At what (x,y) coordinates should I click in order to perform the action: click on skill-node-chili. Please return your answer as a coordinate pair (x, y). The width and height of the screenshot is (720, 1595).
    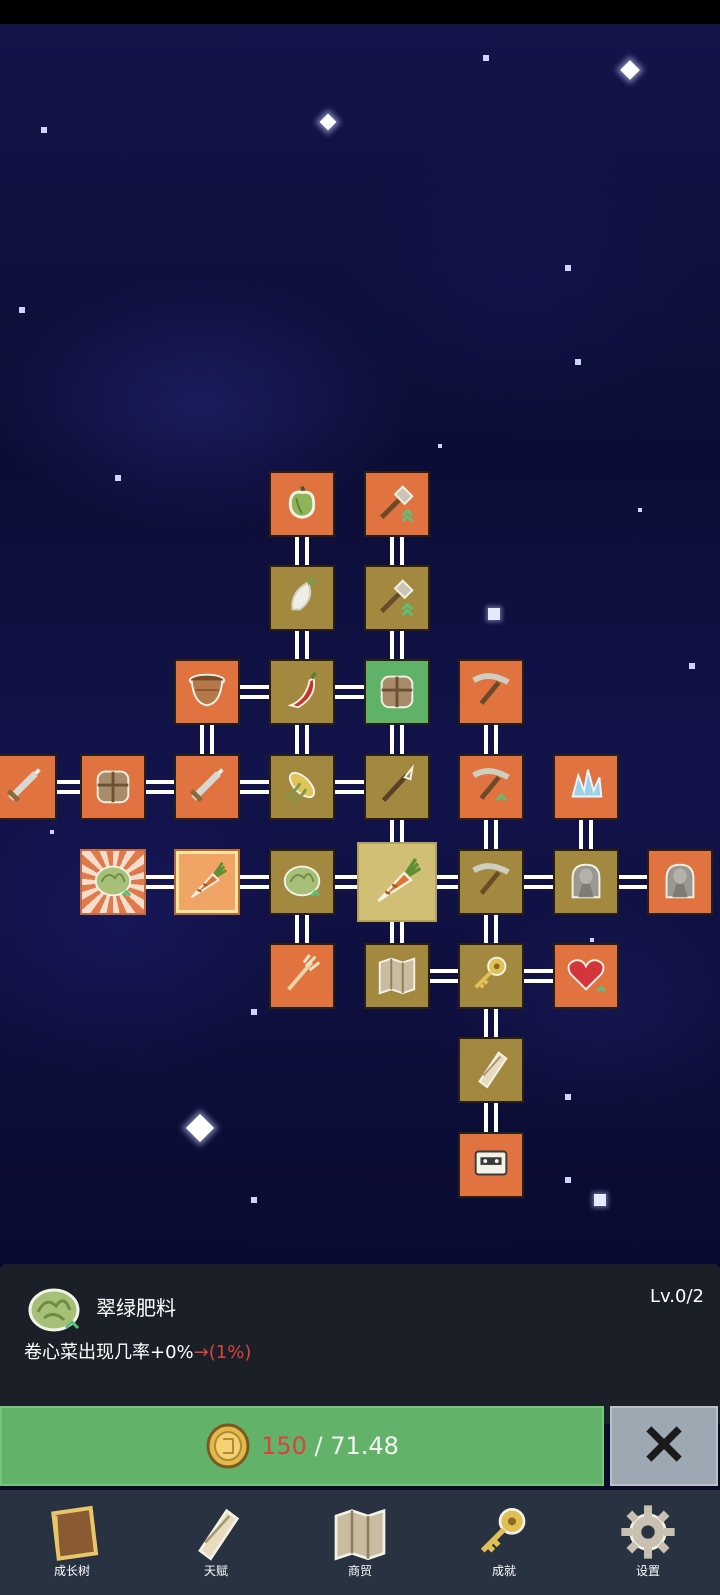
    Looking at the image, I should click on (302, 692).